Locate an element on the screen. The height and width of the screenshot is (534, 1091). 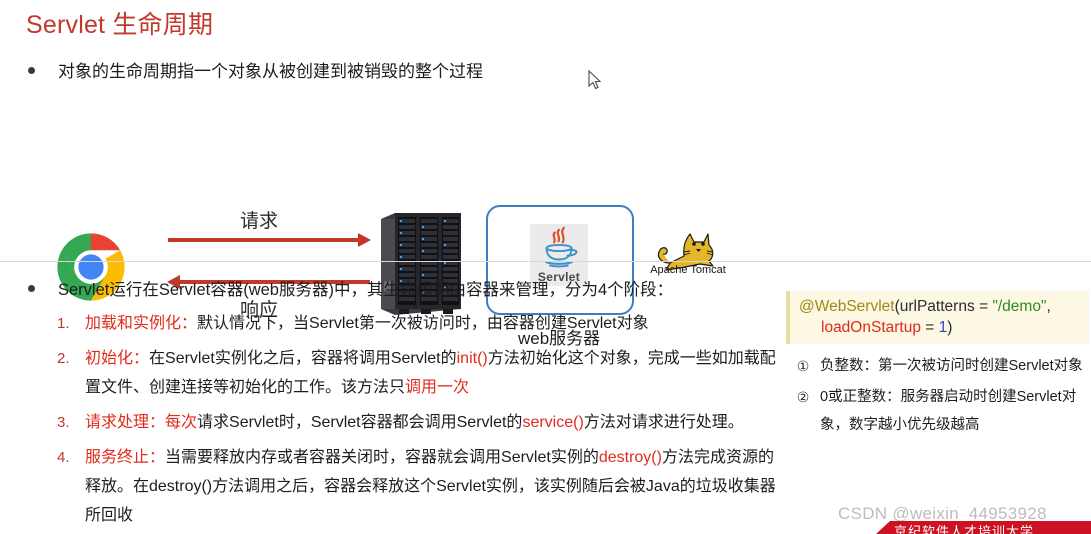
top-bullet-text: 对象的生命周期指一个对象从被创建到被销毁的整个过程 is located at coordinates (270, 71).